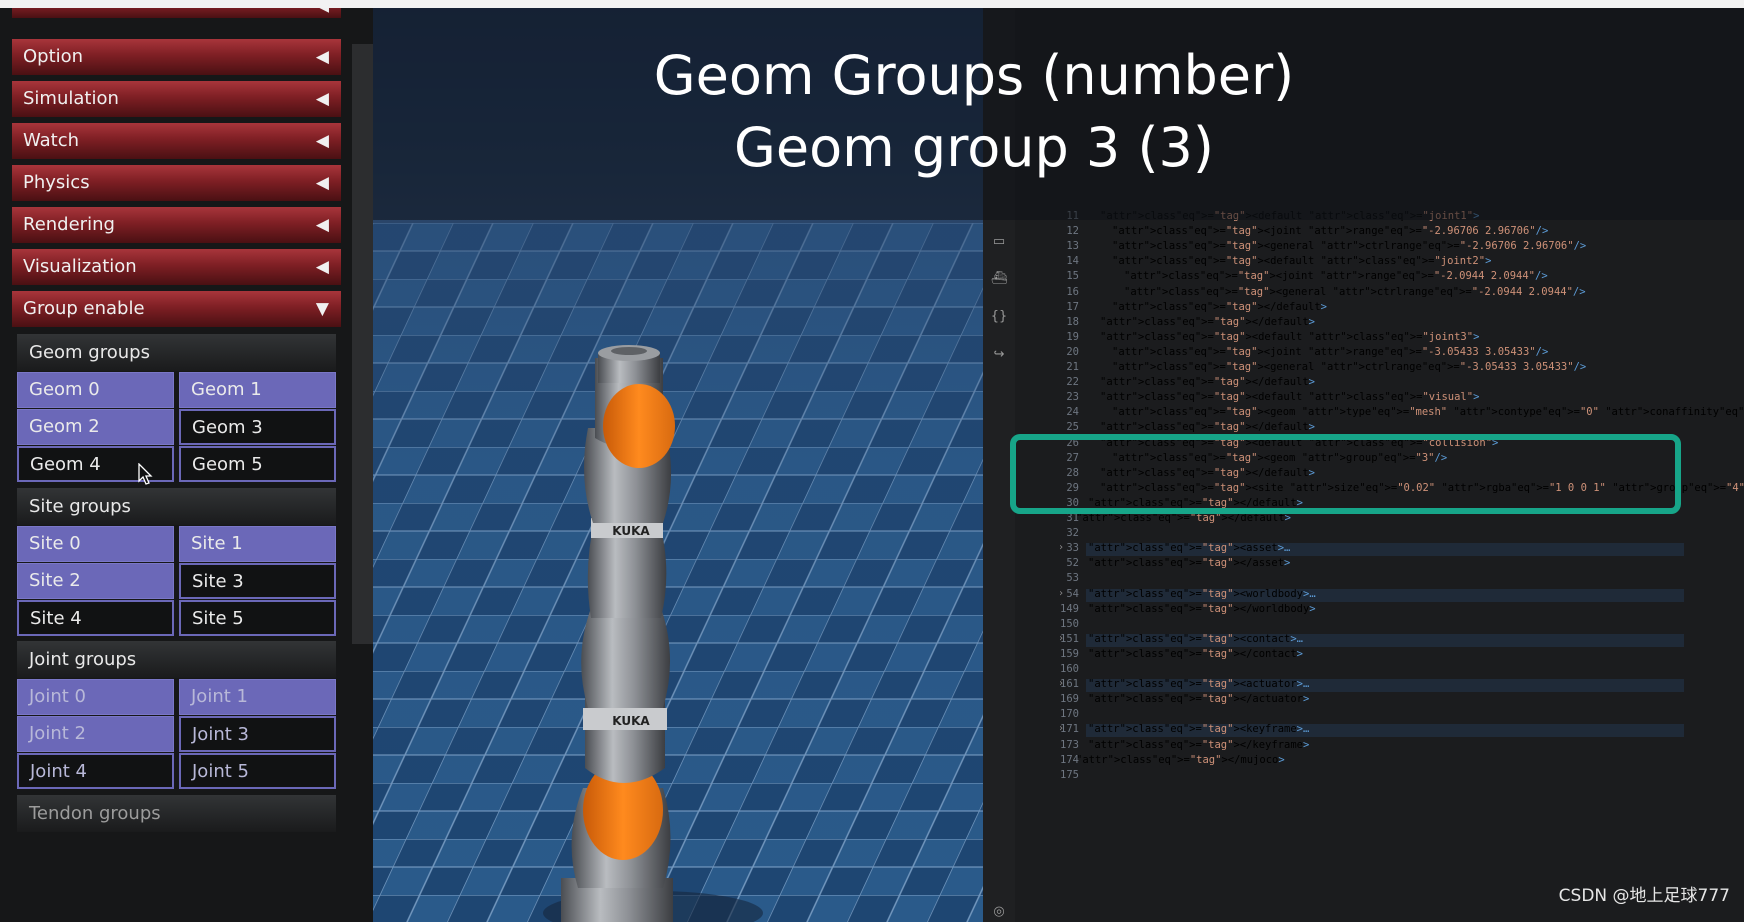 The width and height of the screenshot is (1744, 922). What do you see at coordinates (631, 531) in the screenshot?
I see `kuka-label-upper: KUKA` at bounding box center [631, 531].